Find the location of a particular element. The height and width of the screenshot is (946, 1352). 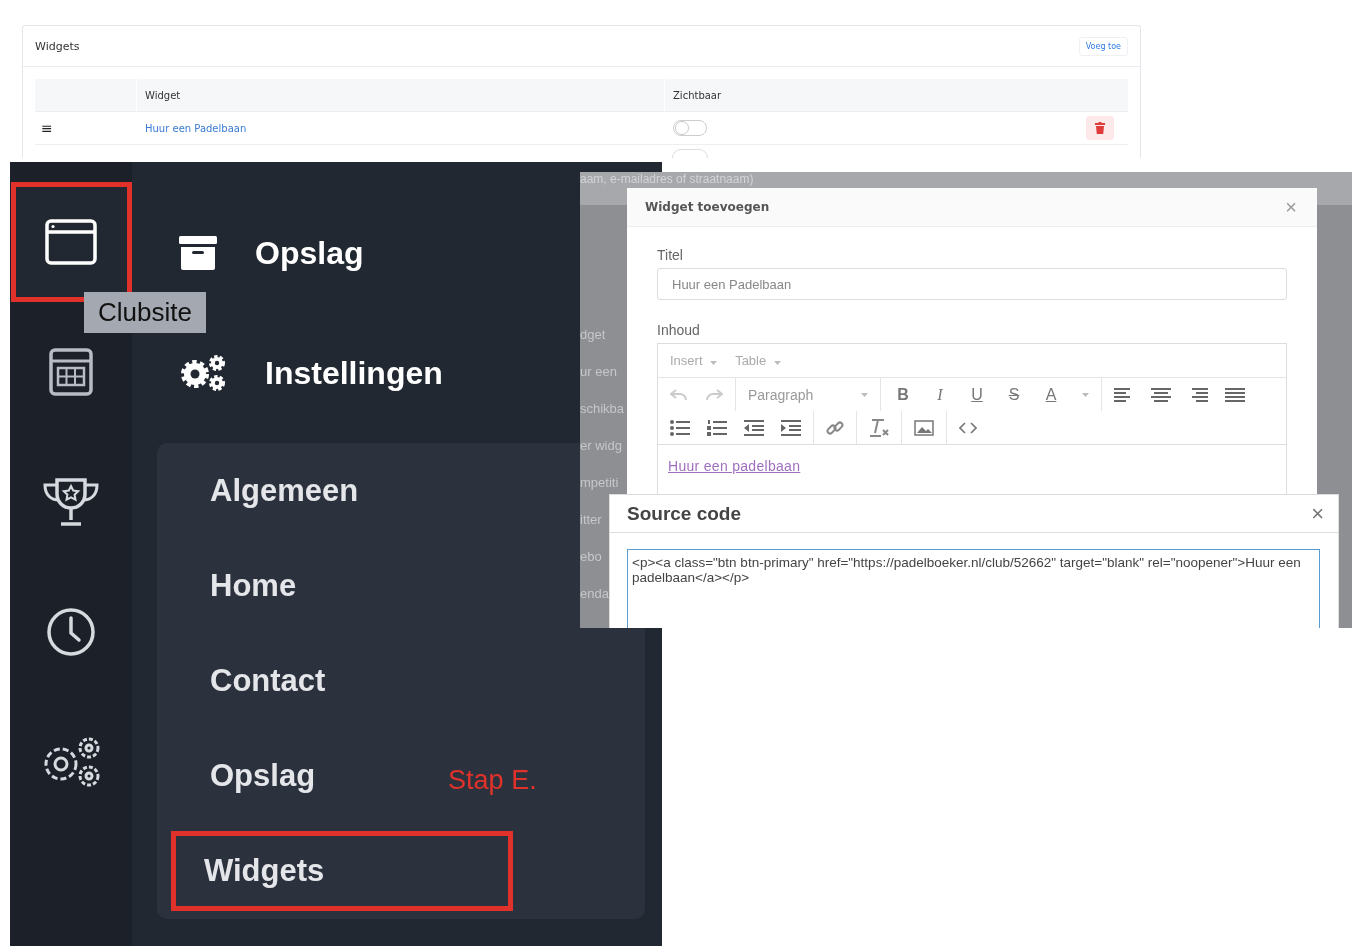

calendar-icon is located at coordinates (71, 372).